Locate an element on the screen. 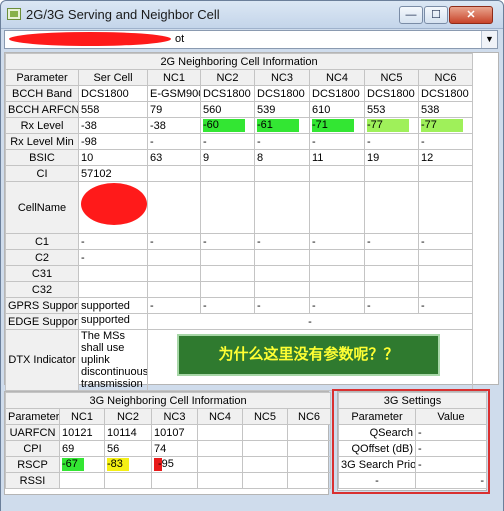 The image size is (504, 511). table-cell: 63 is located at coordinates (174, 157).